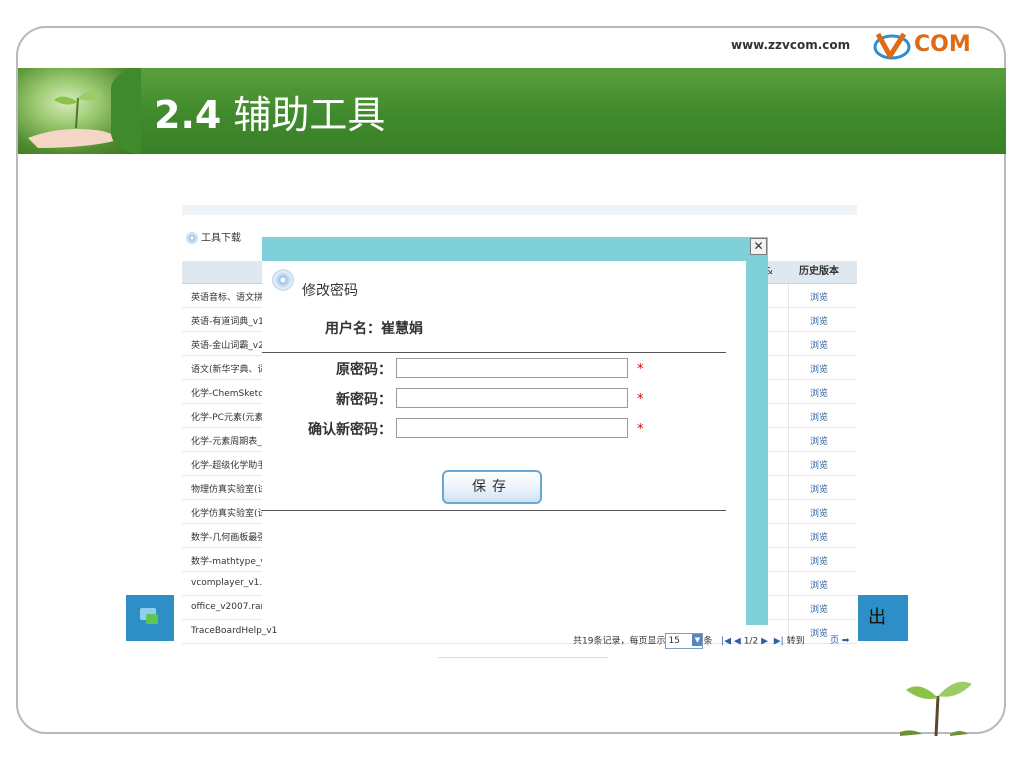  I want to click on tool-name: 化学-元素周期表_v, so click(229, 442).